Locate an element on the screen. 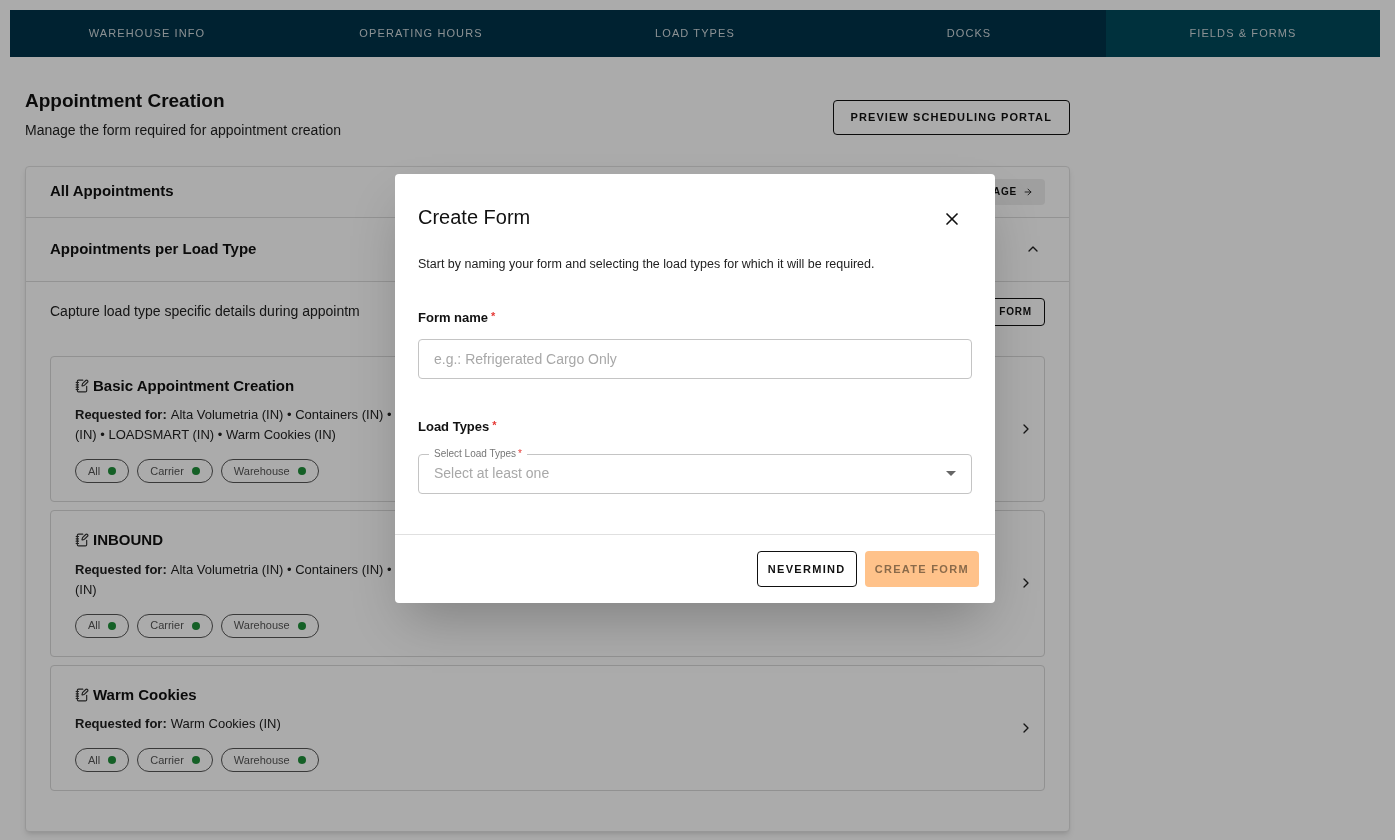  requested-load-types: Warm Cookies (IN) is located at coordinates (225, 724).